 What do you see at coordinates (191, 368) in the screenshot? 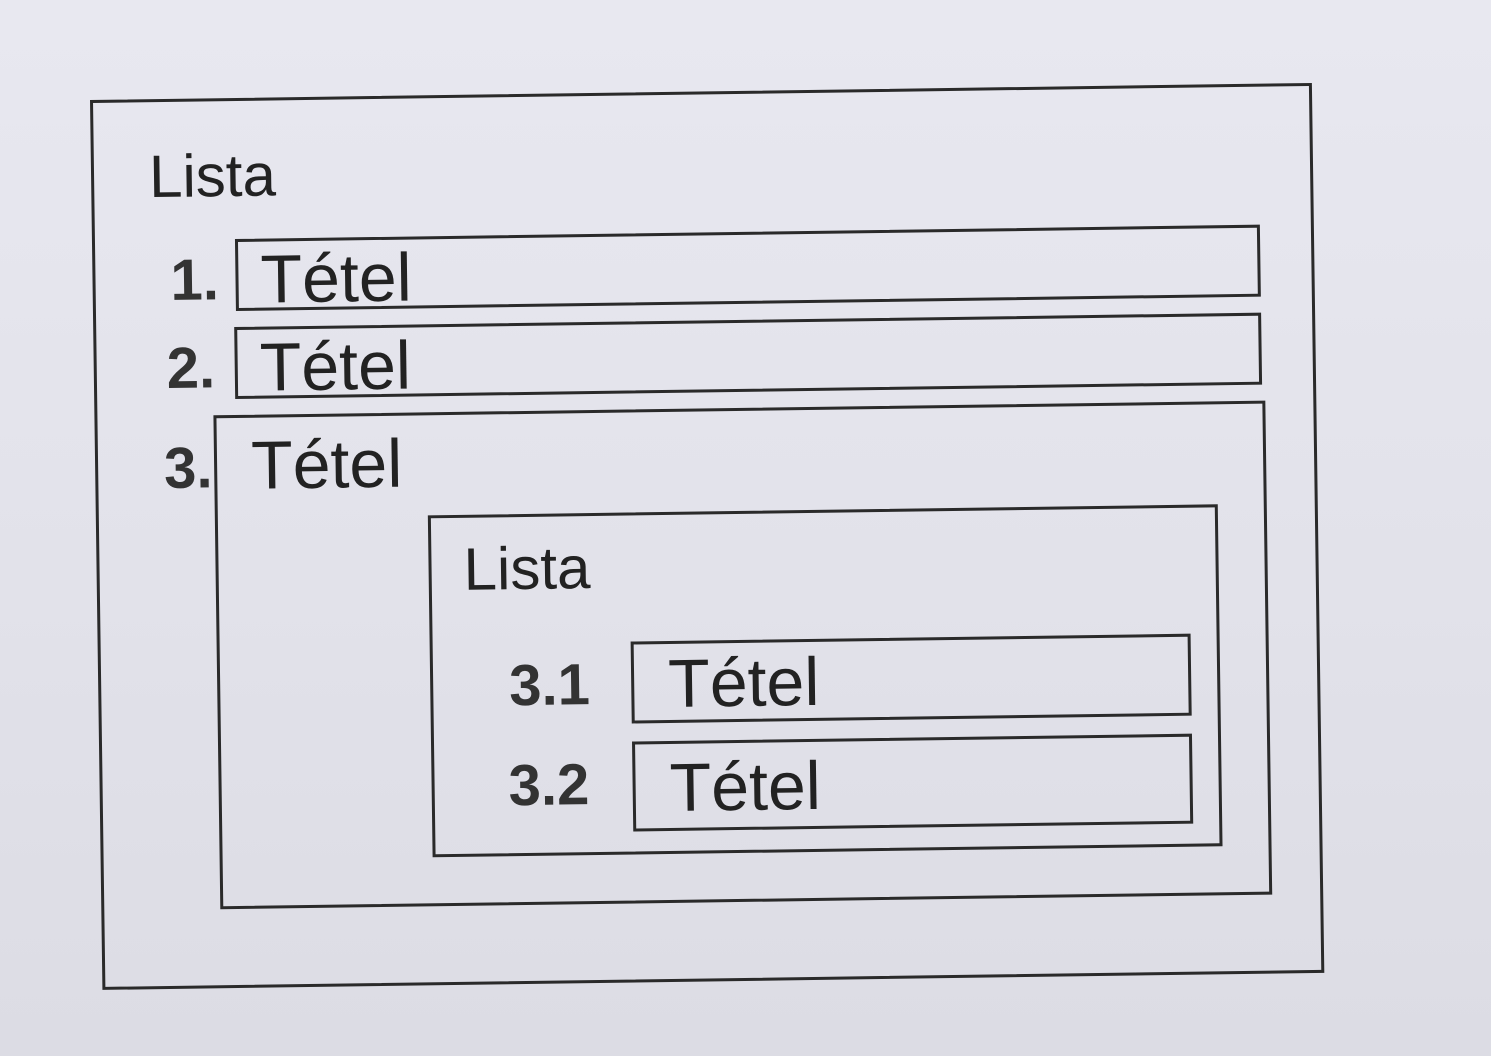
I see `list-item-number: 2.` at bounding box center [191, 368].